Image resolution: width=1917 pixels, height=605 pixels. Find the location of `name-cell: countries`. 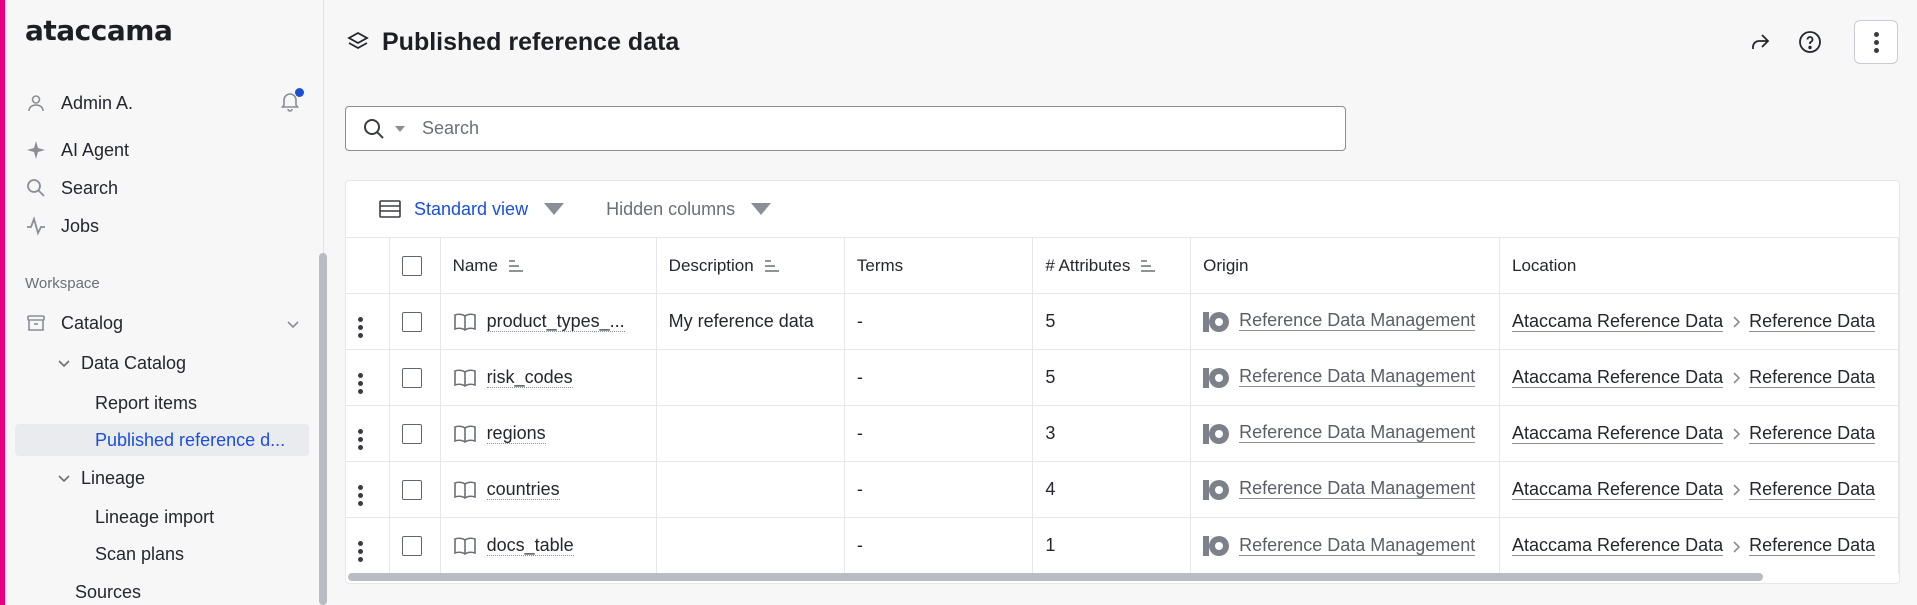

name-cell: countries is located at coordinates (548, 489).